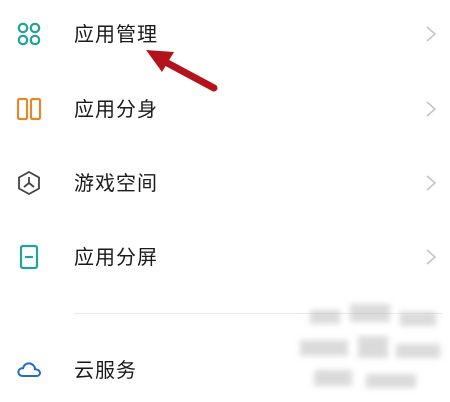 This screenshot has height=402, width=450. I want to click on app-grid-icon, so click(29, 34).